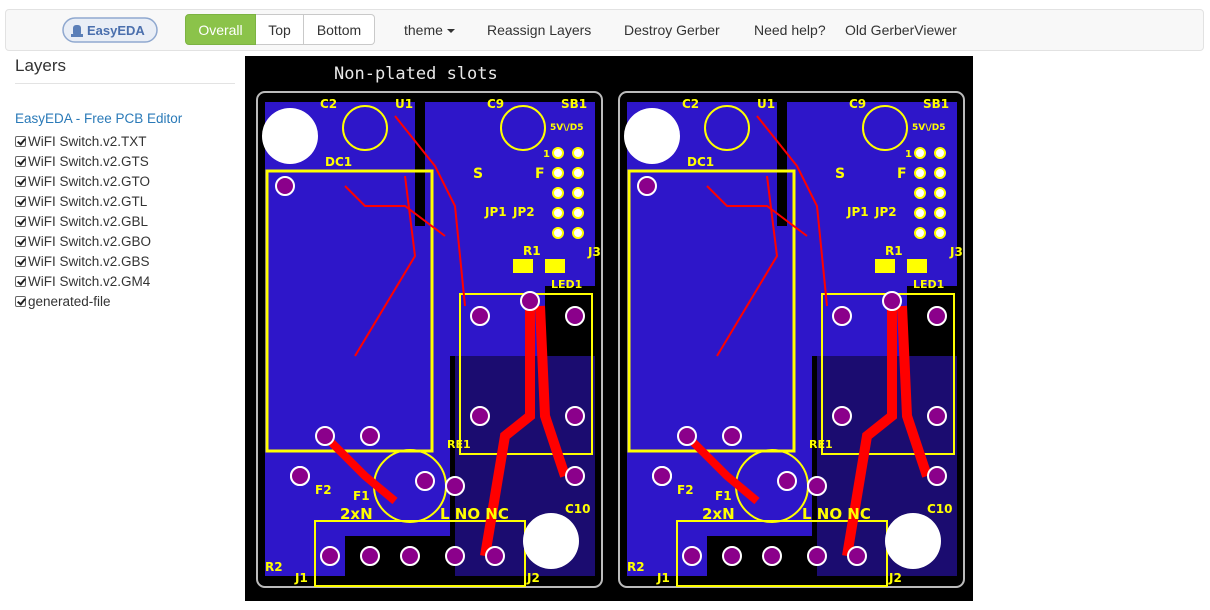 Image resolution: width=1210 pixels, height=610 pixels. What do you see at coordinates (88, 161) in the screenshot?
I see `layer-label: WiFI Switch.v2.GTS` at bounding box center [88, 161].